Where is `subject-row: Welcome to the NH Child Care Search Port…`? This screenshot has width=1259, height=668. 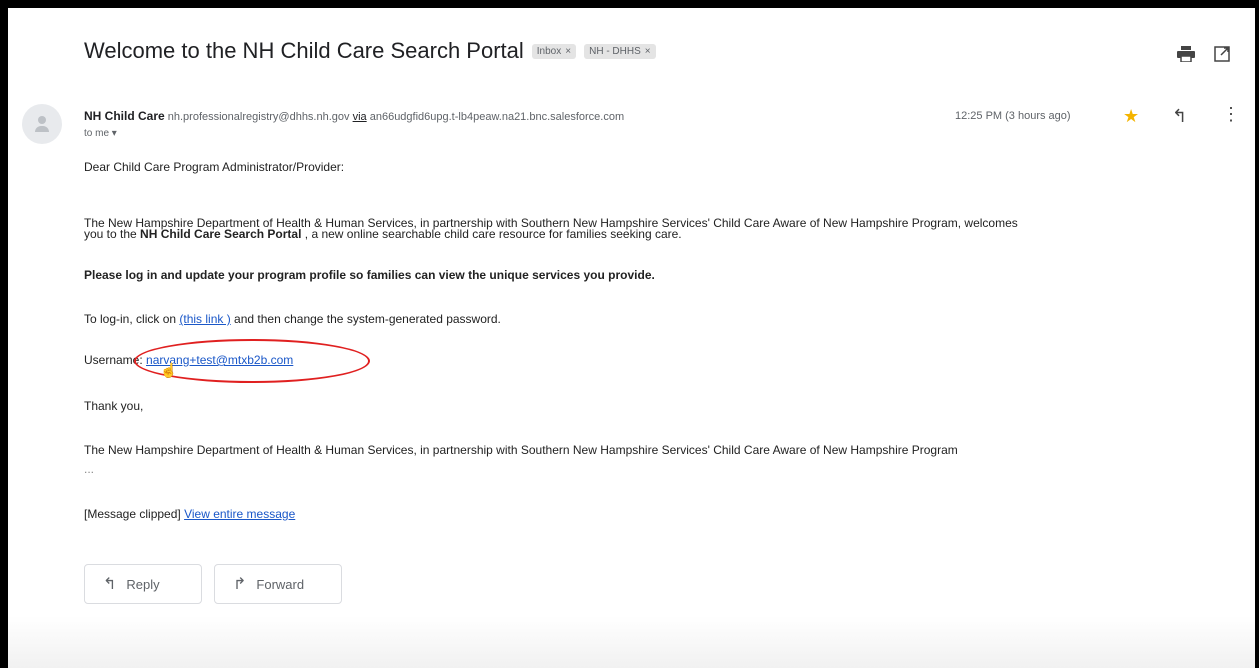
subject-row: Welcome to the NH Child Care Search Port… is located at coordinates (370, 51).